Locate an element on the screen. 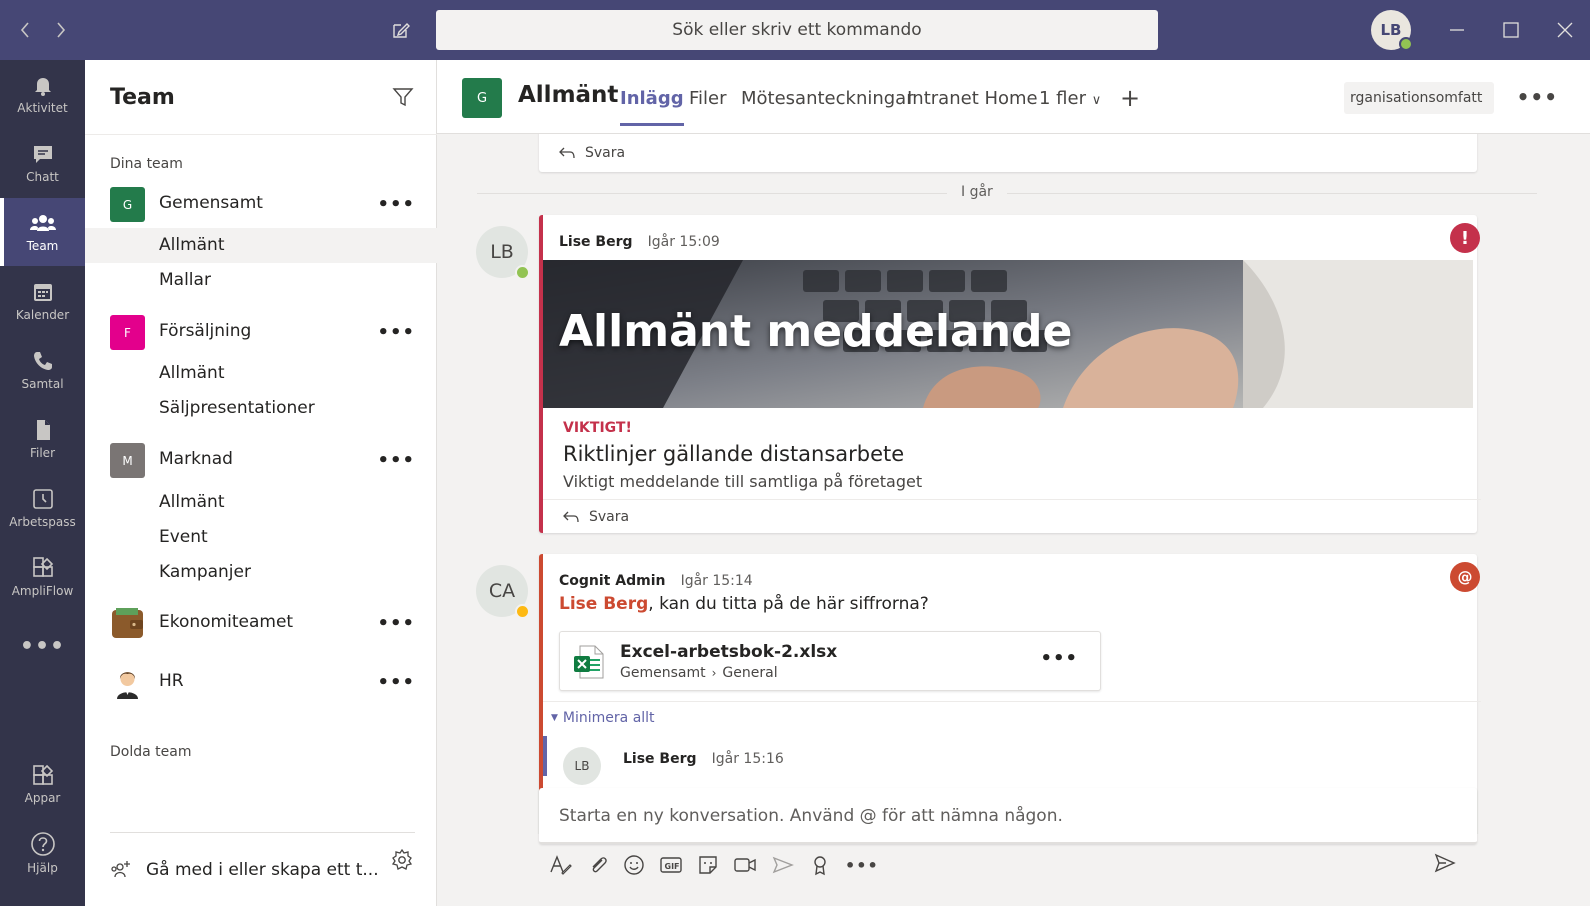  file-name: Excel-arbetsbok-2.xlsx is located at coordinates (729, 652).